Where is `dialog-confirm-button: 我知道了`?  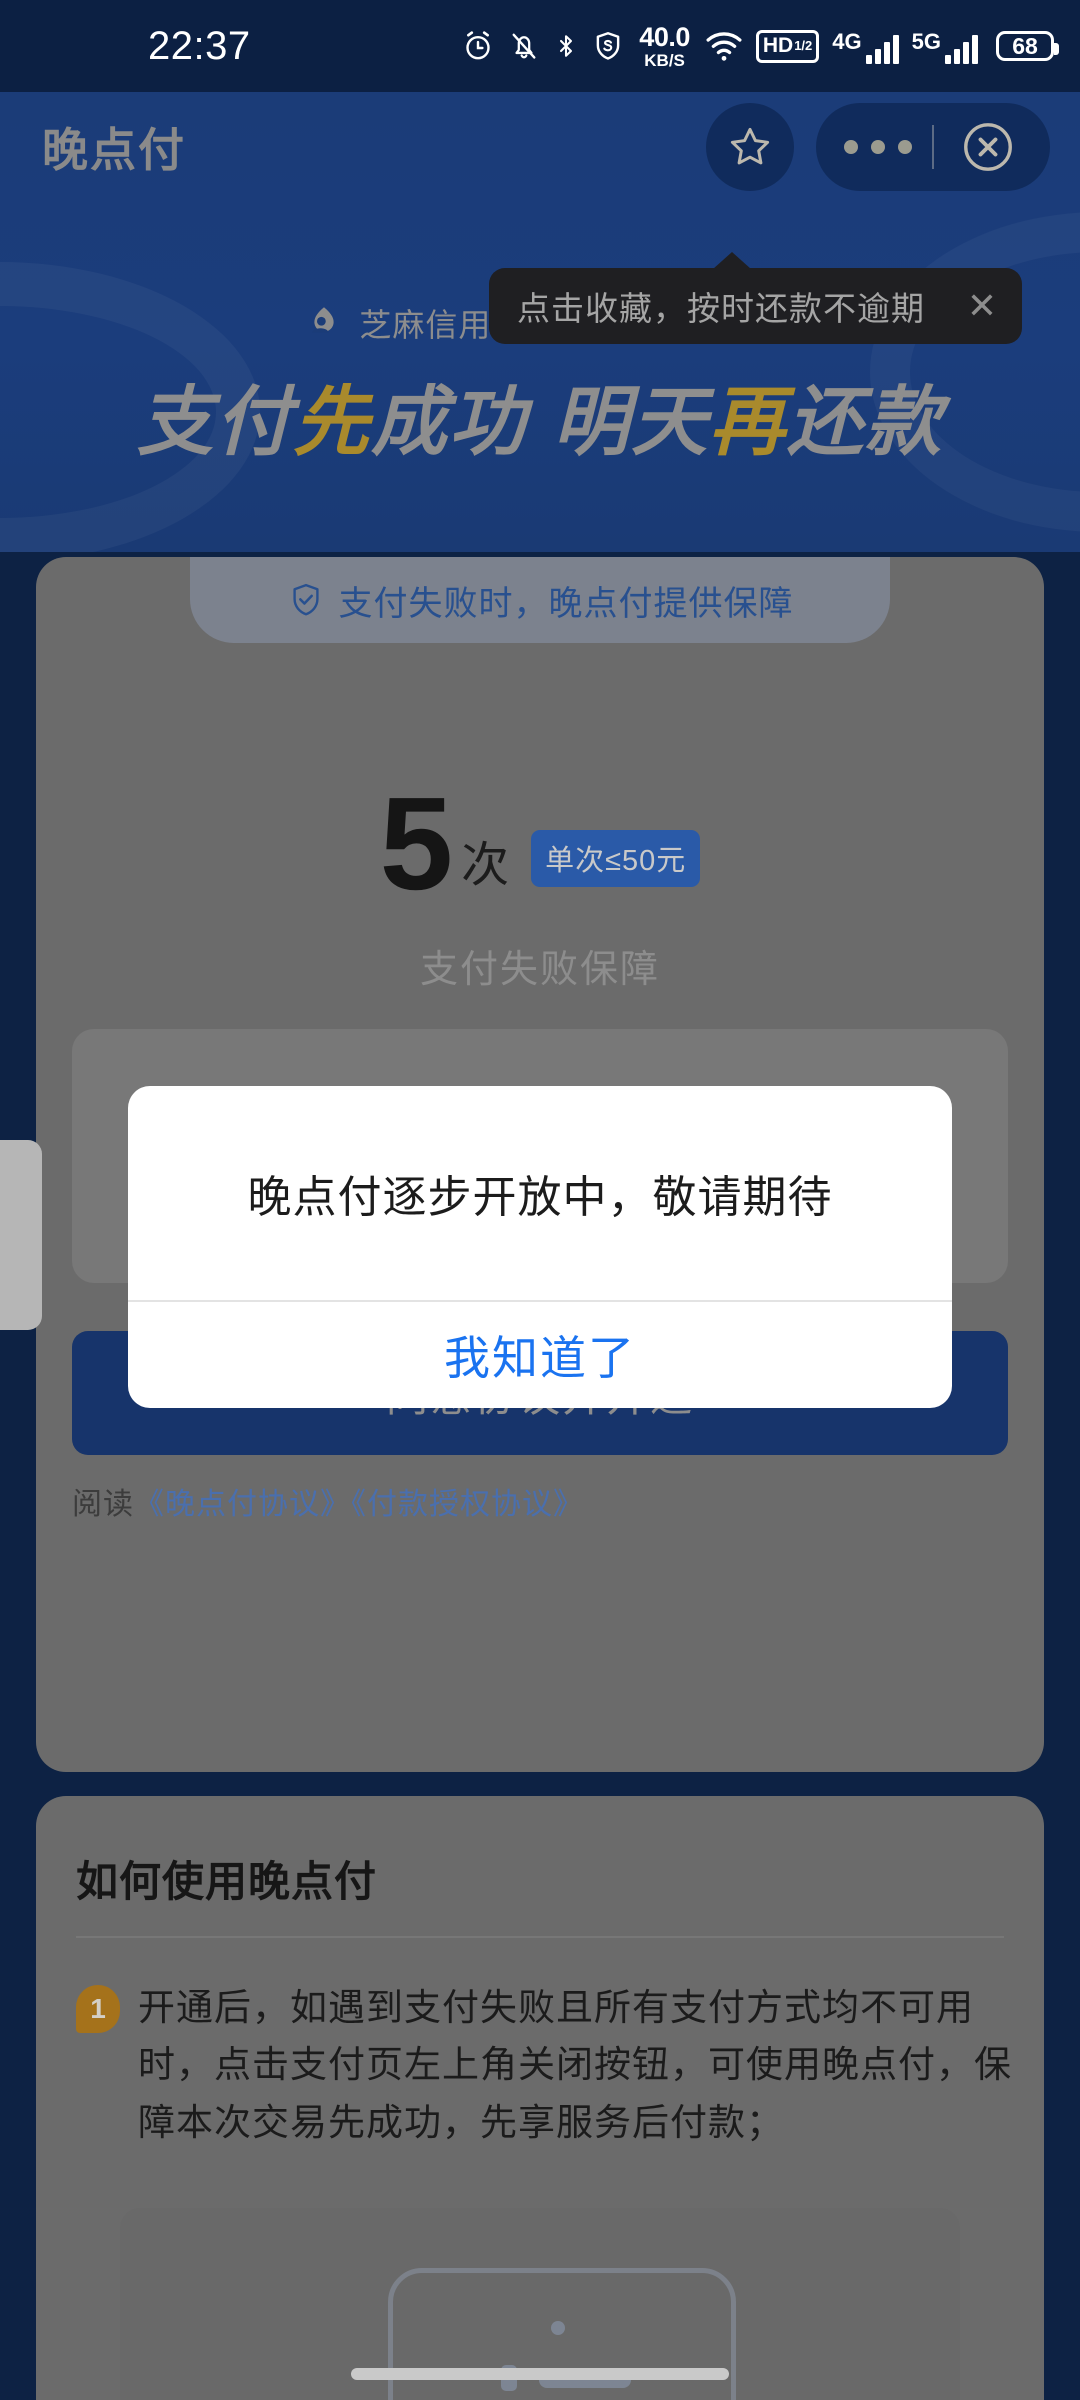 dialog-confirm-button: 我知道了 is located at coordinates (540, 1355).